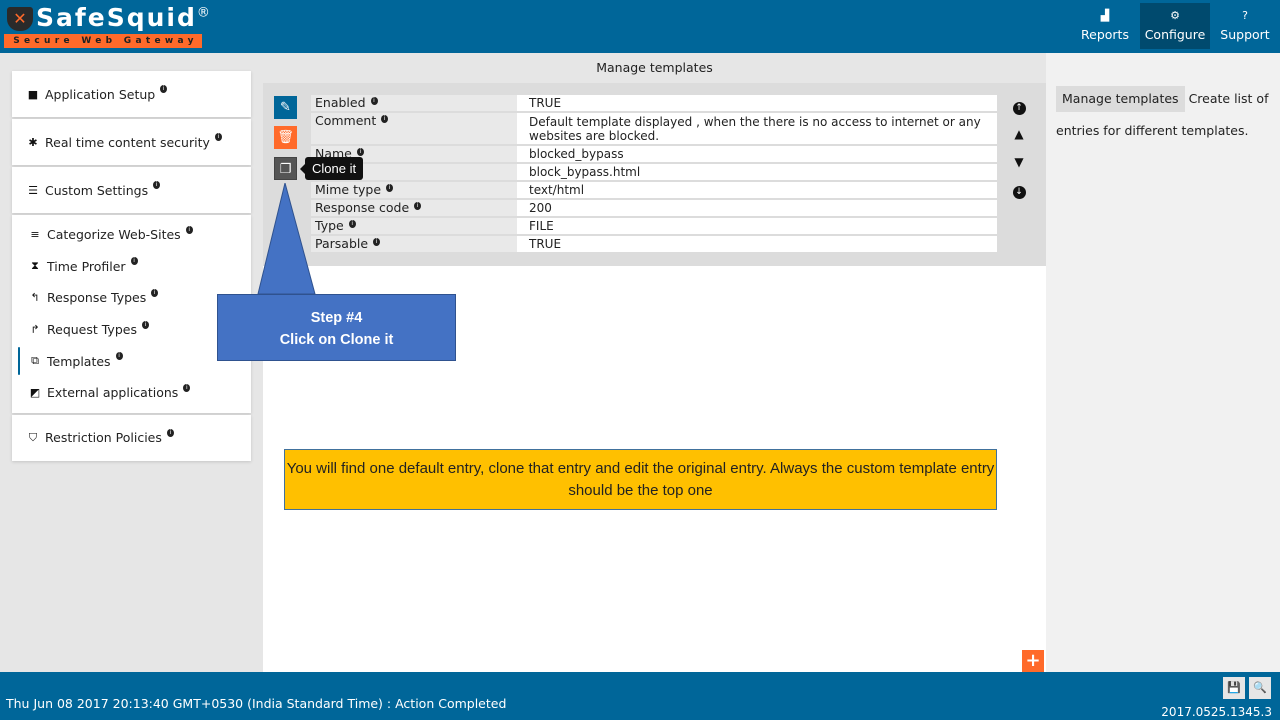 This screenshot has width=1280, height=720. I want to click on sidebar-item-real-time-content-security: ✱ Real time content security i, so click(131, 142).